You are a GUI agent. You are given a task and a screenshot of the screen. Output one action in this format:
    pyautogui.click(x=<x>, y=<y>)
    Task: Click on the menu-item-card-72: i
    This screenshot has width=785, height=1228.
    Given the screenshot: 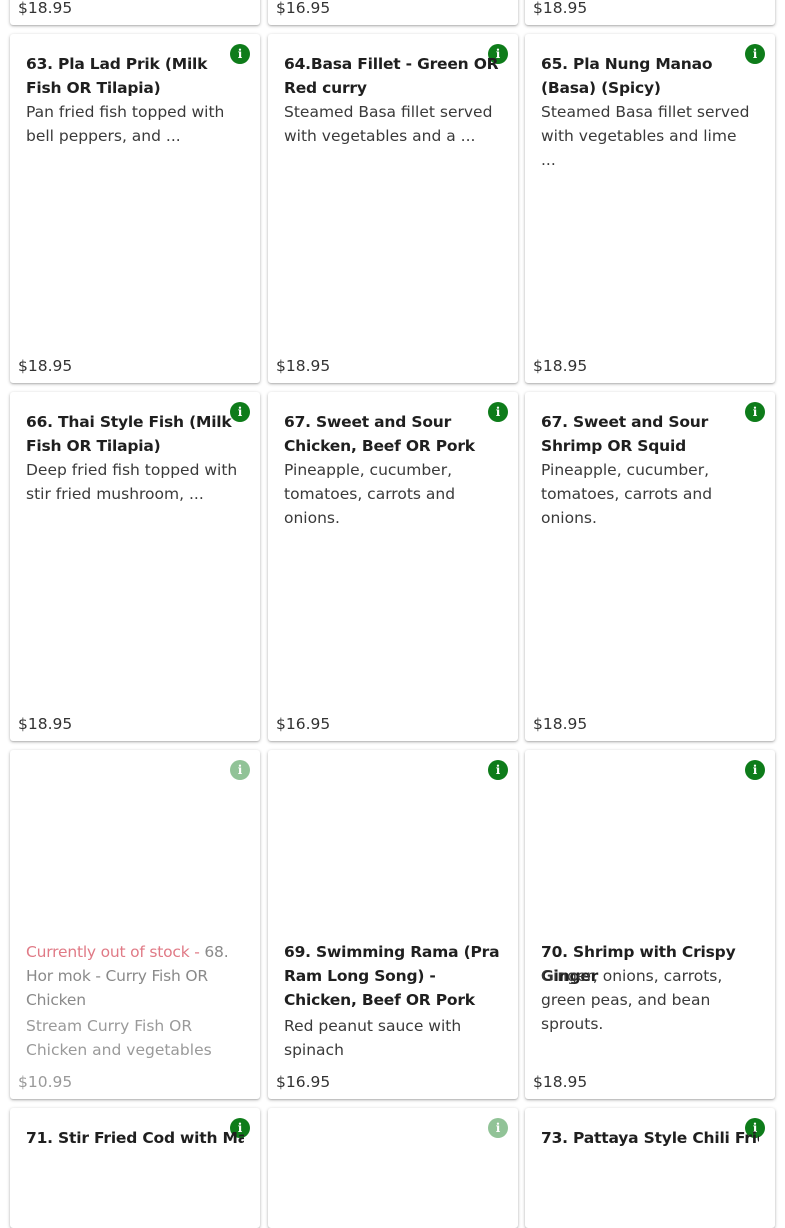 What is the action you would take?
    pyautogui.click(x=393, y=1168)
    